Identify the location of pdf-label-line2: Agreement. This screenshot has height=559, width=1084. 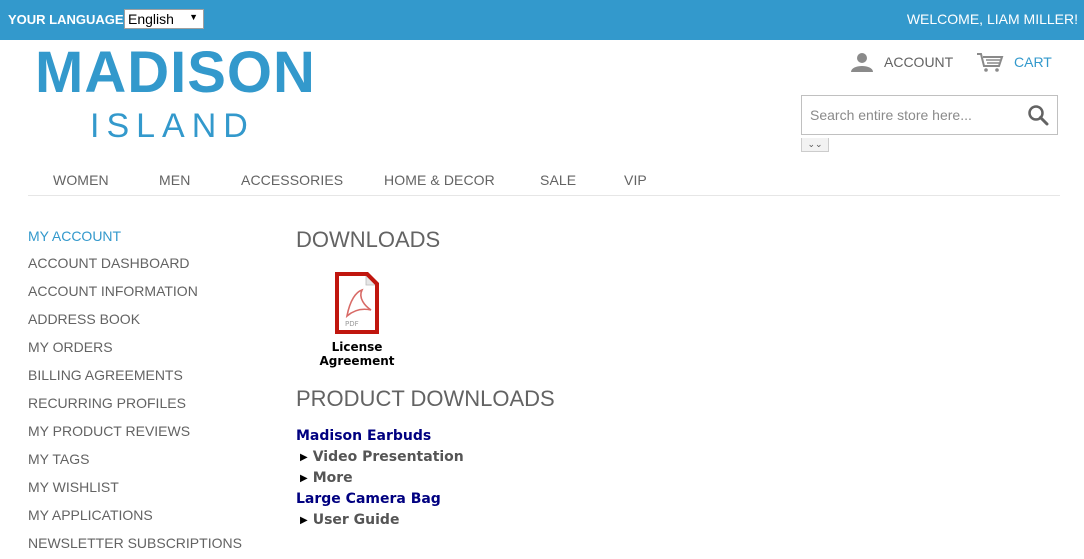
(357, 361).